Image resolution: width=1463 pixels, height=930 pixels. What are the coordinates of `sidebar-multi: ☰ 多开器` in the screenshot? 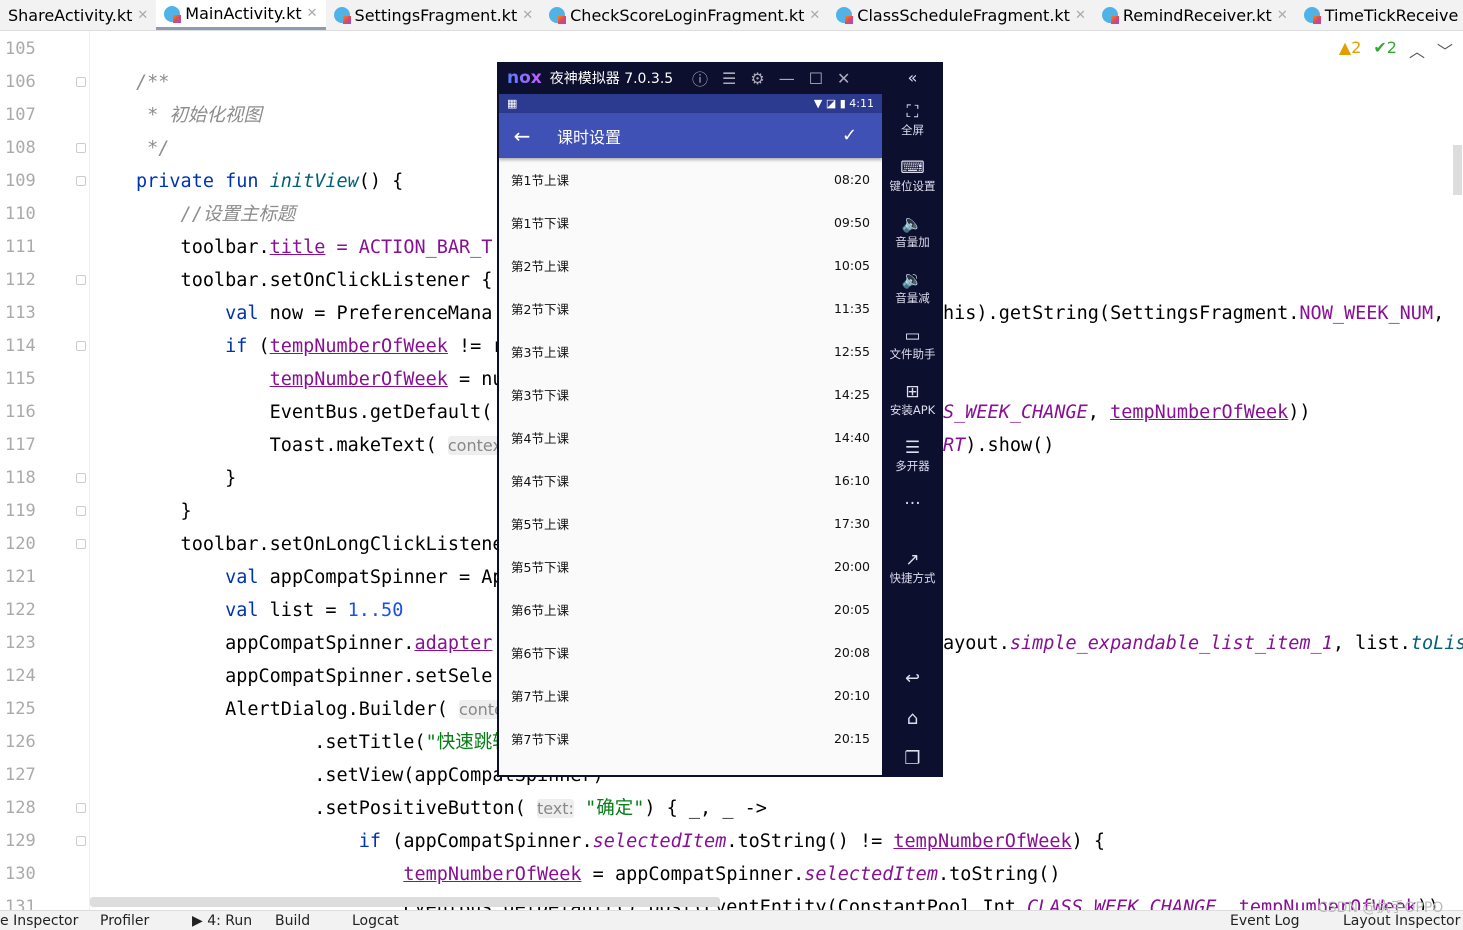 It's located at (912, 456).